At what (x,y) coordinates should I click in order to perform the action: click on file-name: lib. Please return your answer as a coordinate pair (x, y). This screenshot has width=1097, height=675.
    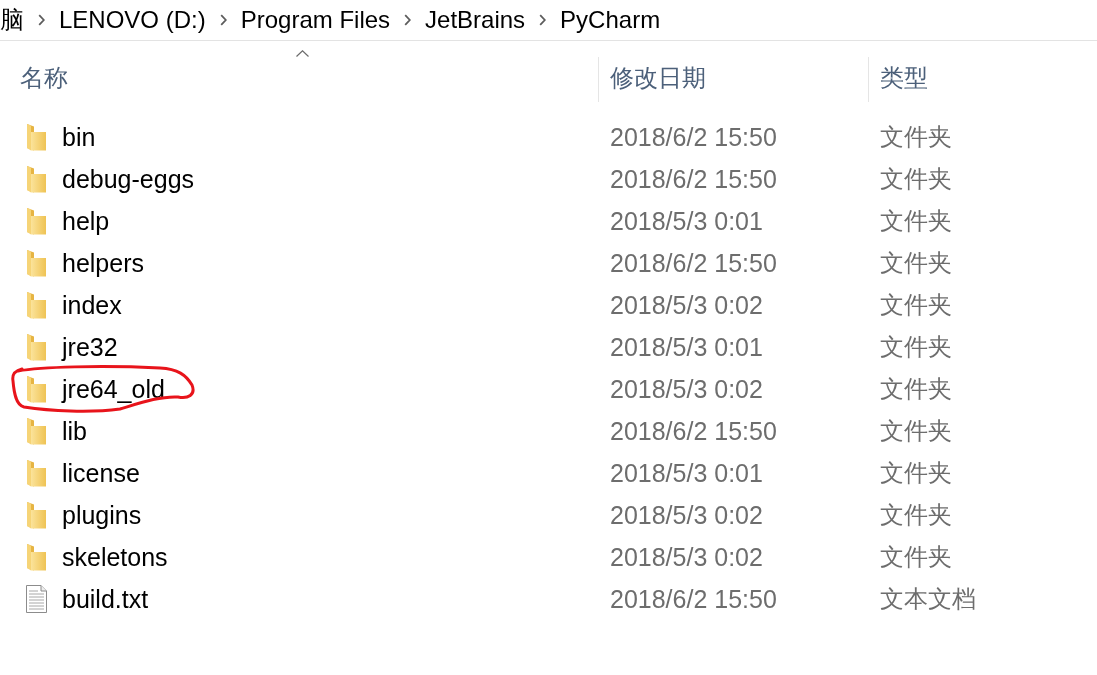
    Looking at the image, I should click on (74, 431).